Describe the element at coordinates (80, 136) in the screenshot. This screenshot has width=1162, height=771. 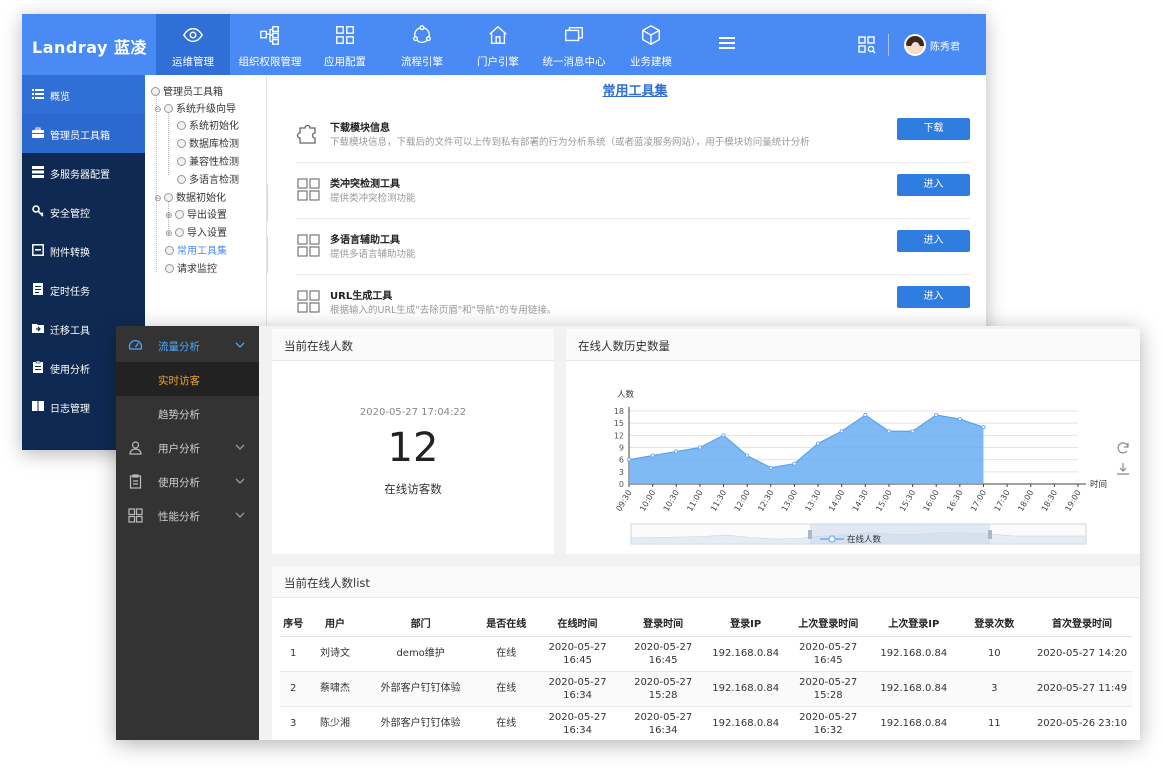
I see `sidebar-item-label: 管理员工具箱` at that location.